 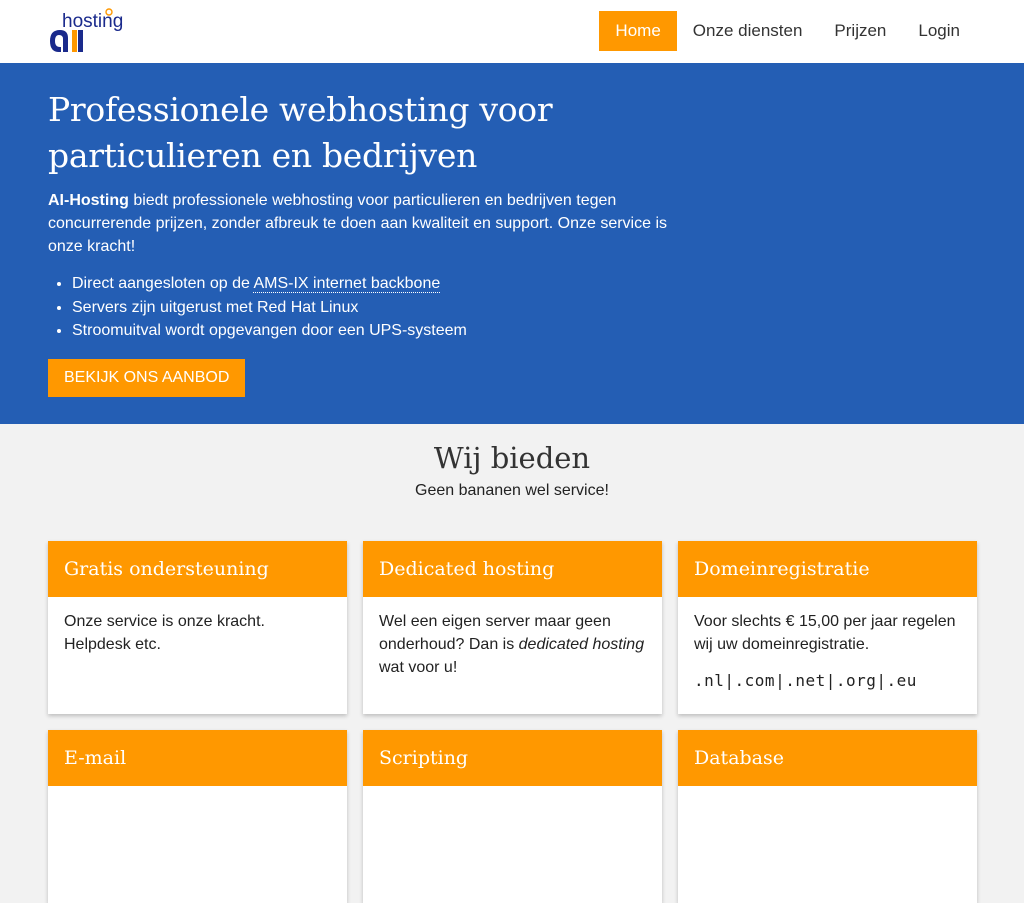 I want to click on view-offer-button: BEKIJK ONS AANBOD, so click(x=147, y=377).